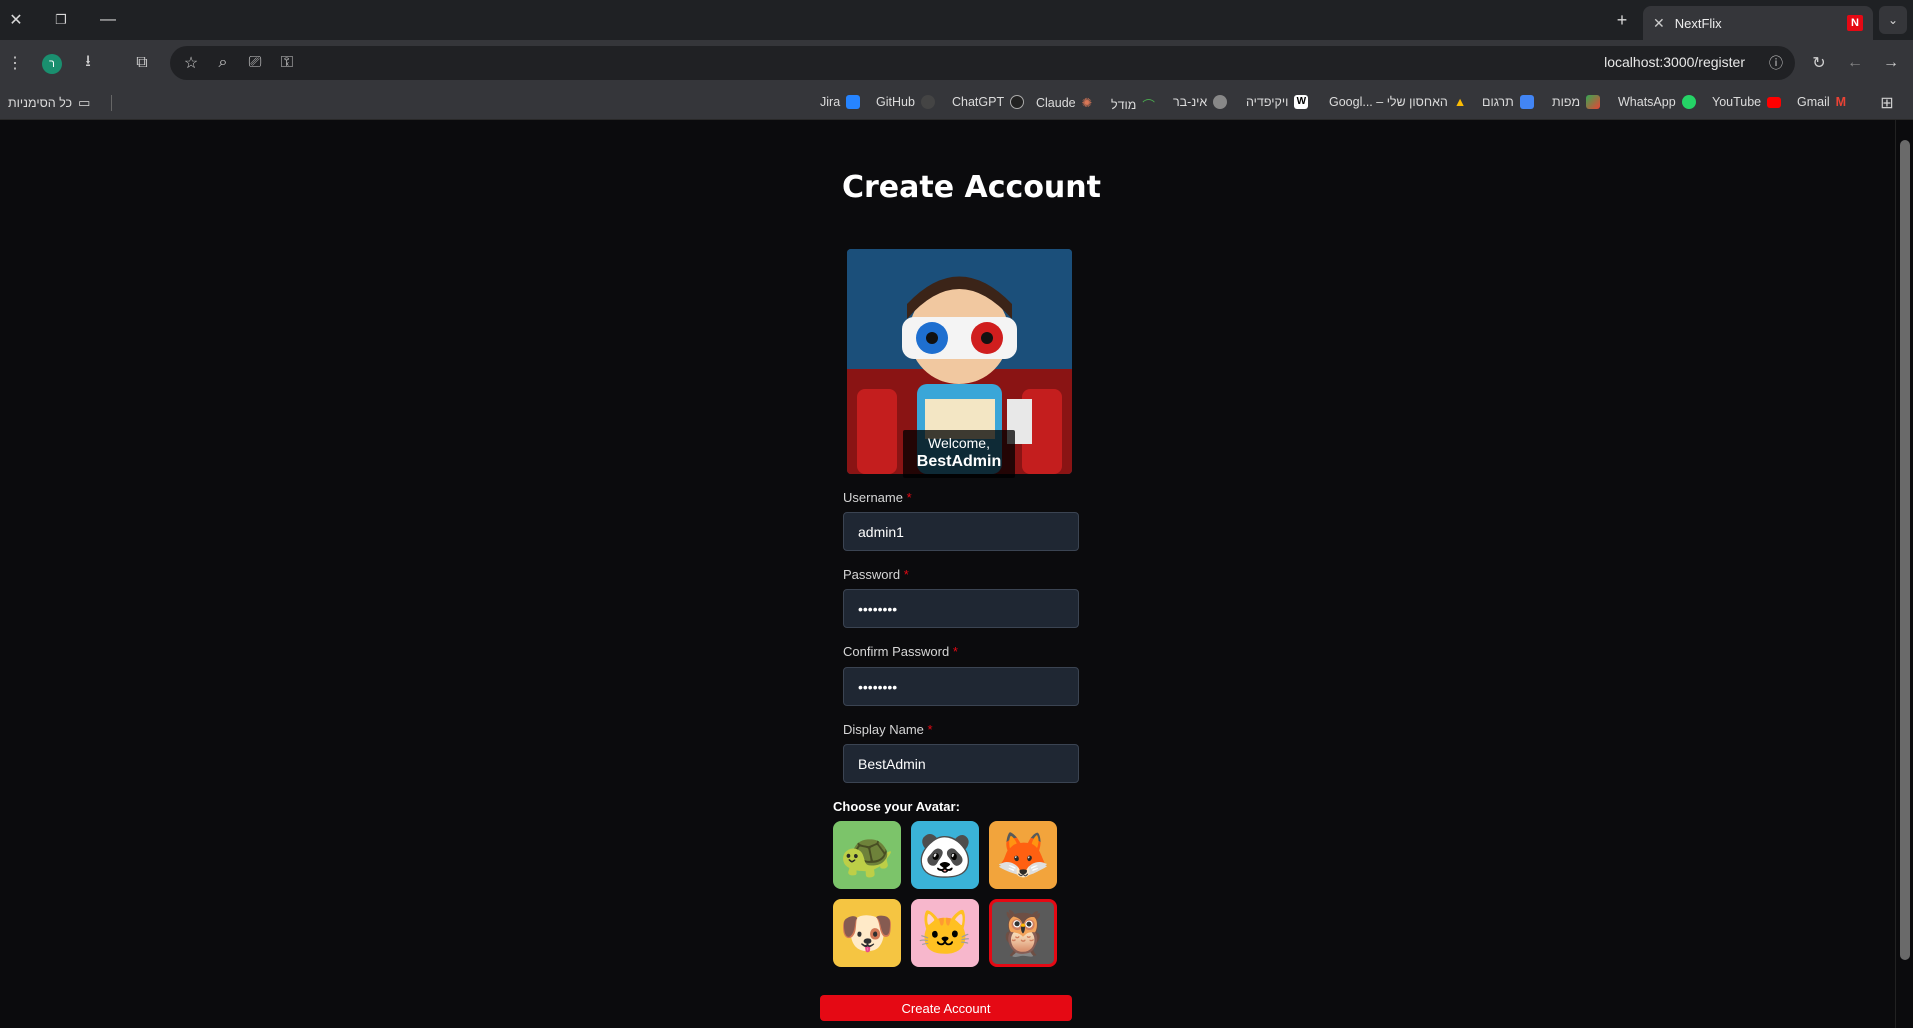 This screenshot has width=1913, height=1028. What do you see at coordinates (1737, 102) in the screenshot?
I see `bookmark-label: YouTube` at bounding box center [1737, 102].